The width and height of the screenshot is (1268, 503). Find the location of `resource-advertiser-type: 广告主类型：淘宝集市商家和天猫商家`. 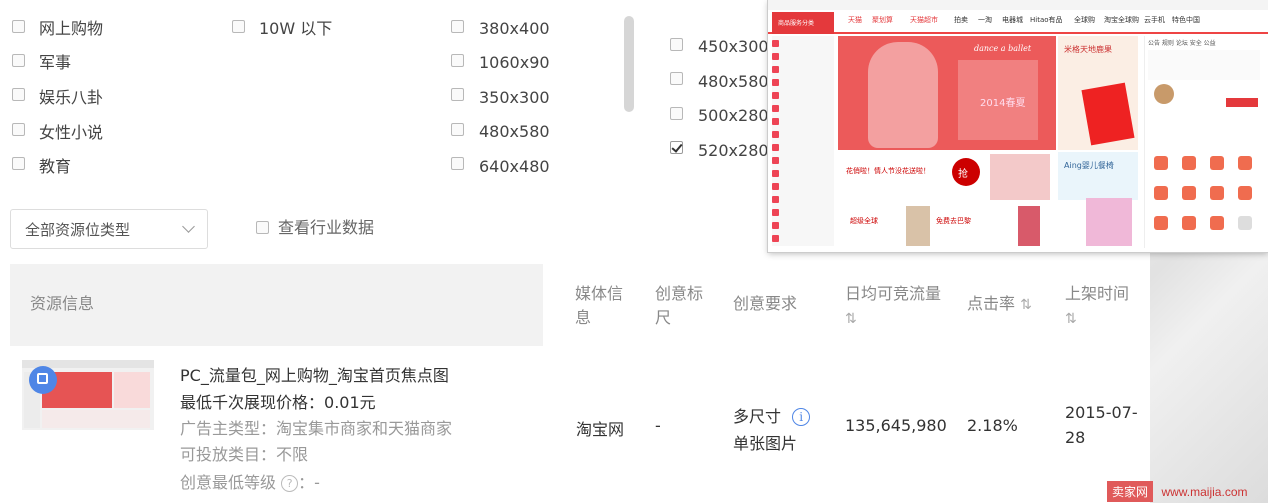

resource-advertiser-type: 广告主类型：淘宝集市商家和天猫商家 is located at coordinates (316, 428).